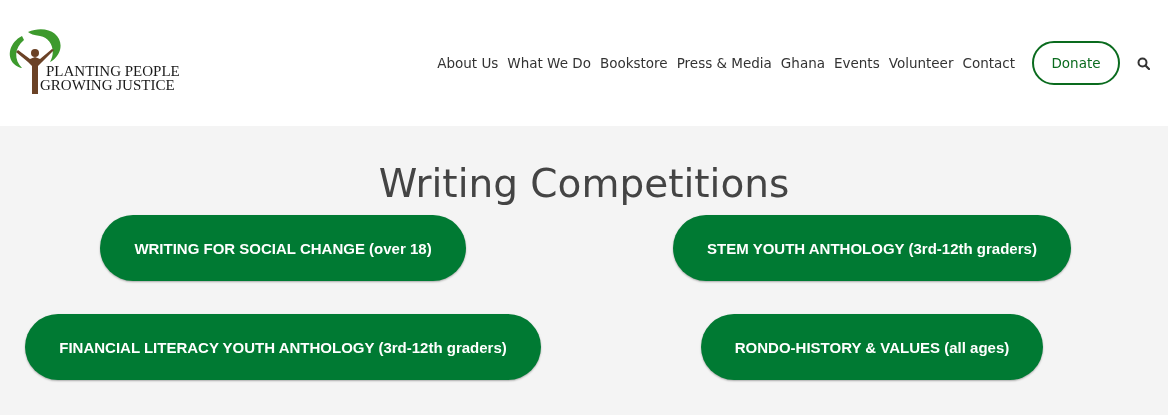  Describe the element at coordinates (468, 63) in the screenshot. I see `nav-link: About Us` at that location.